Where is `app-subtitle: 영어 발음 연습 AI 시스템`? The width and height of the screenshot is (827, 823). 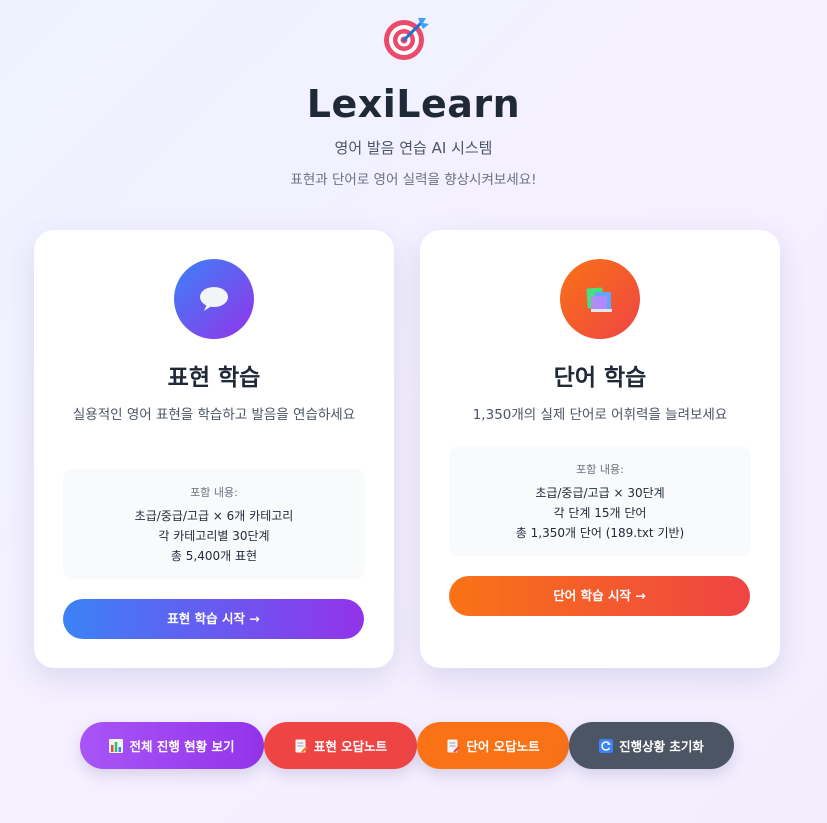
app-subtitle: 영어 발음 연습 AI 시스템 is located at coordinates (413, 148).